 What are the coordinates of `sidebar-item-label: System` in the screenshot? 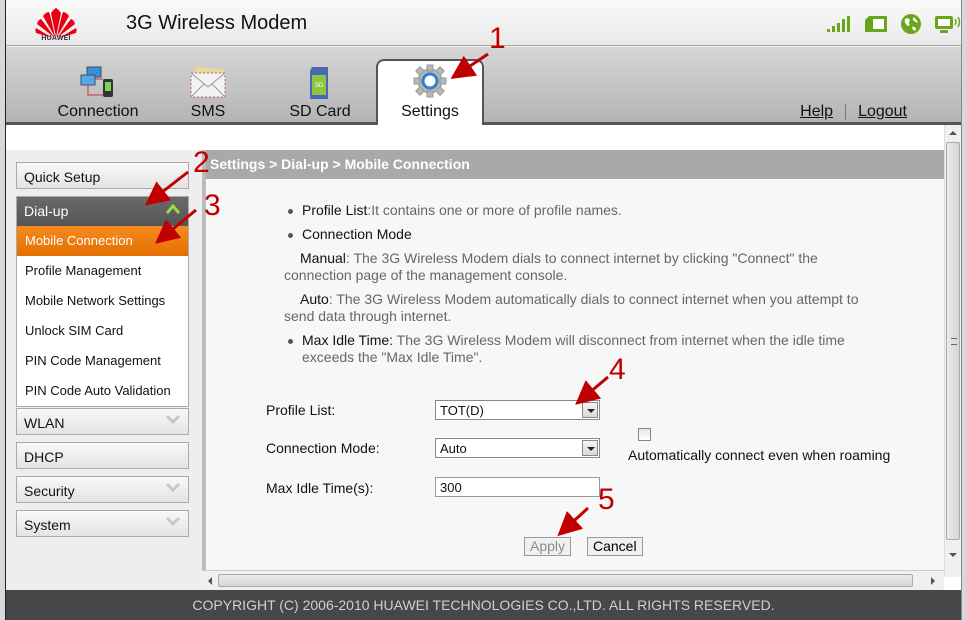 It's located at (47, 525).